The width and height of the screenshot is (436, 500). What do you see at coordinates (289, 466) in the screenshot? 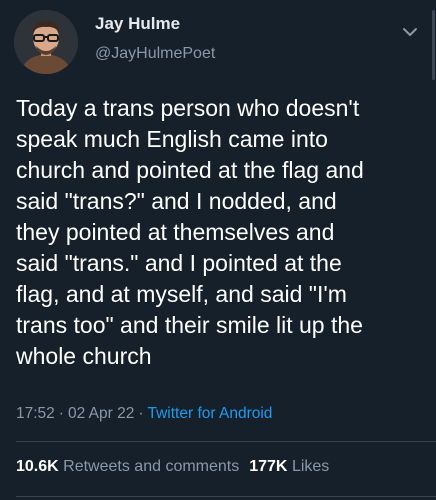
I see `likes-stat: 177K Likes` at bounding box center [289, 466].